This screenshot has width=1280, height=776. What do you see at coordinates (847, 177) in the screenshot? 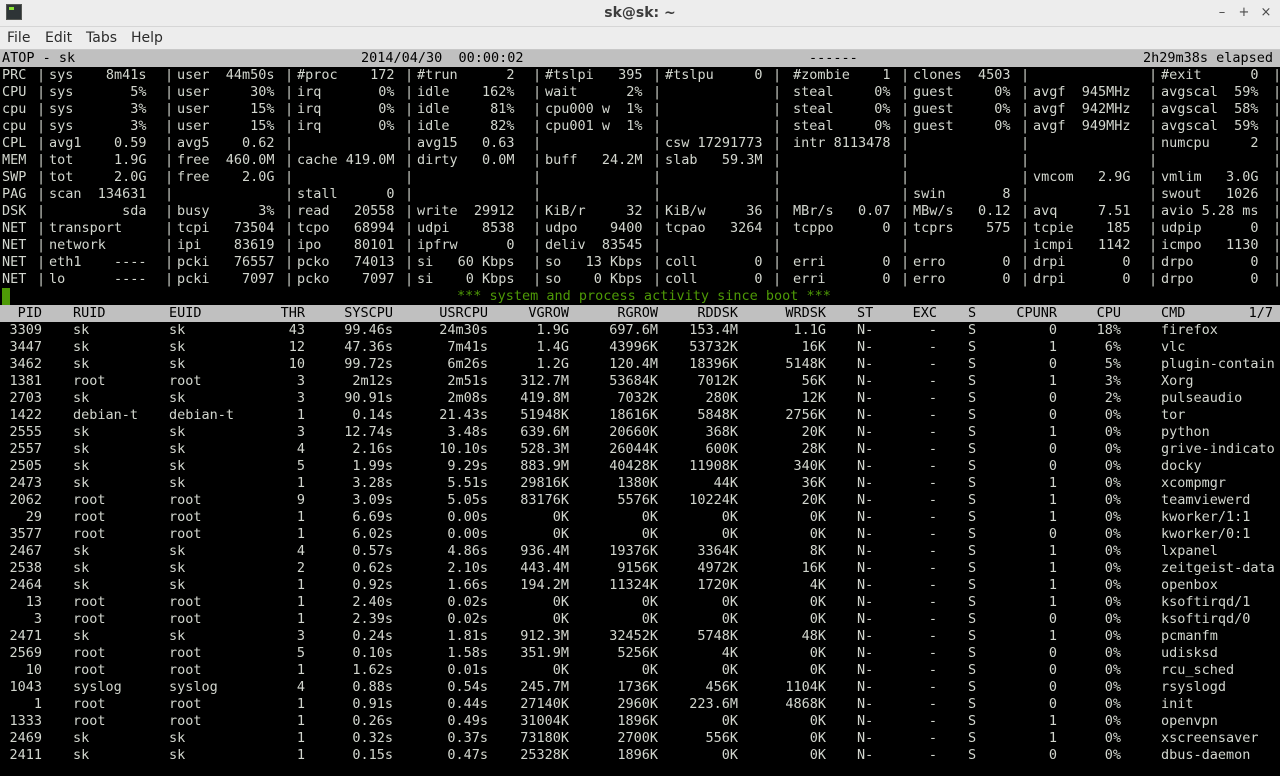
I see `system-line-field` at bounding box center [847, 177].